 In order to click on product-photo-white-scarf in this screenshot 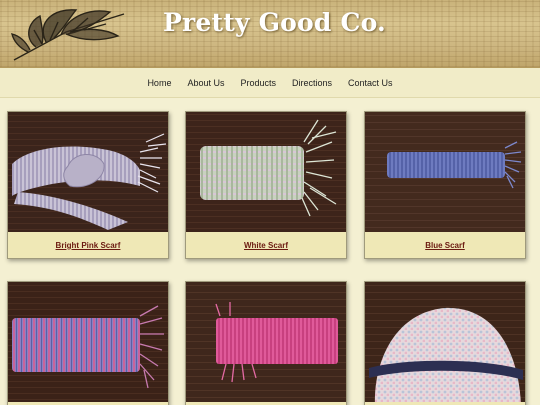, I will do `click(266, 172)`.